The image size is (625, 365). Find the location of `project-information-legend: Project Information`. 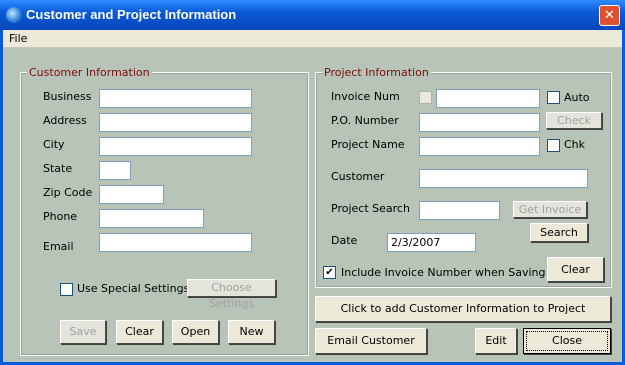

project-information-legend: Project Information is located at coordinates (376, 72).